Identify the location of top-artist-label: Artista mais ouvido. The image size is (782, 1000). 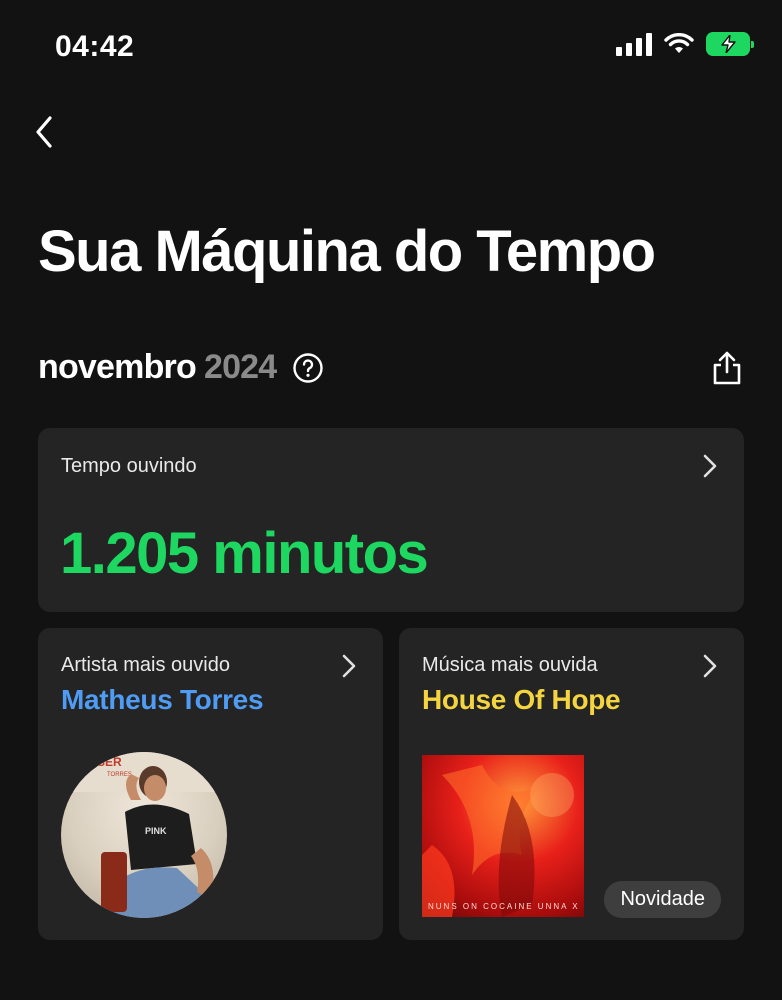
(145, 665).